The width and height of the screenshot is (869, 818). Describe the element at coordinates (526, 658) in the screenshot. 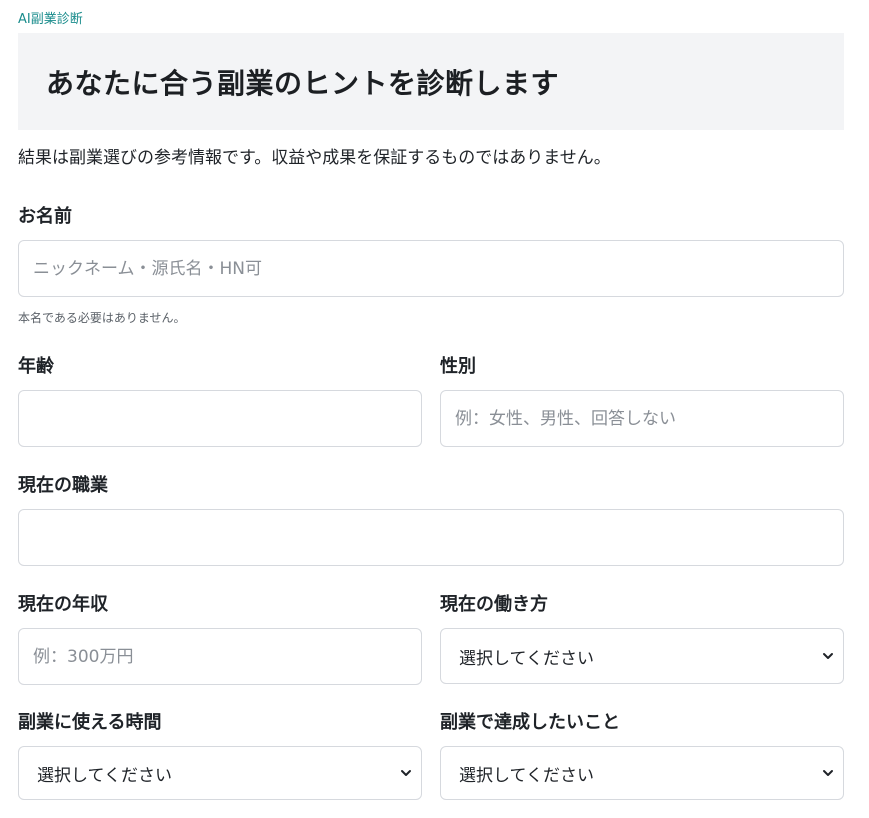

I see `workstyle-select-value: 選択してください` at that location.